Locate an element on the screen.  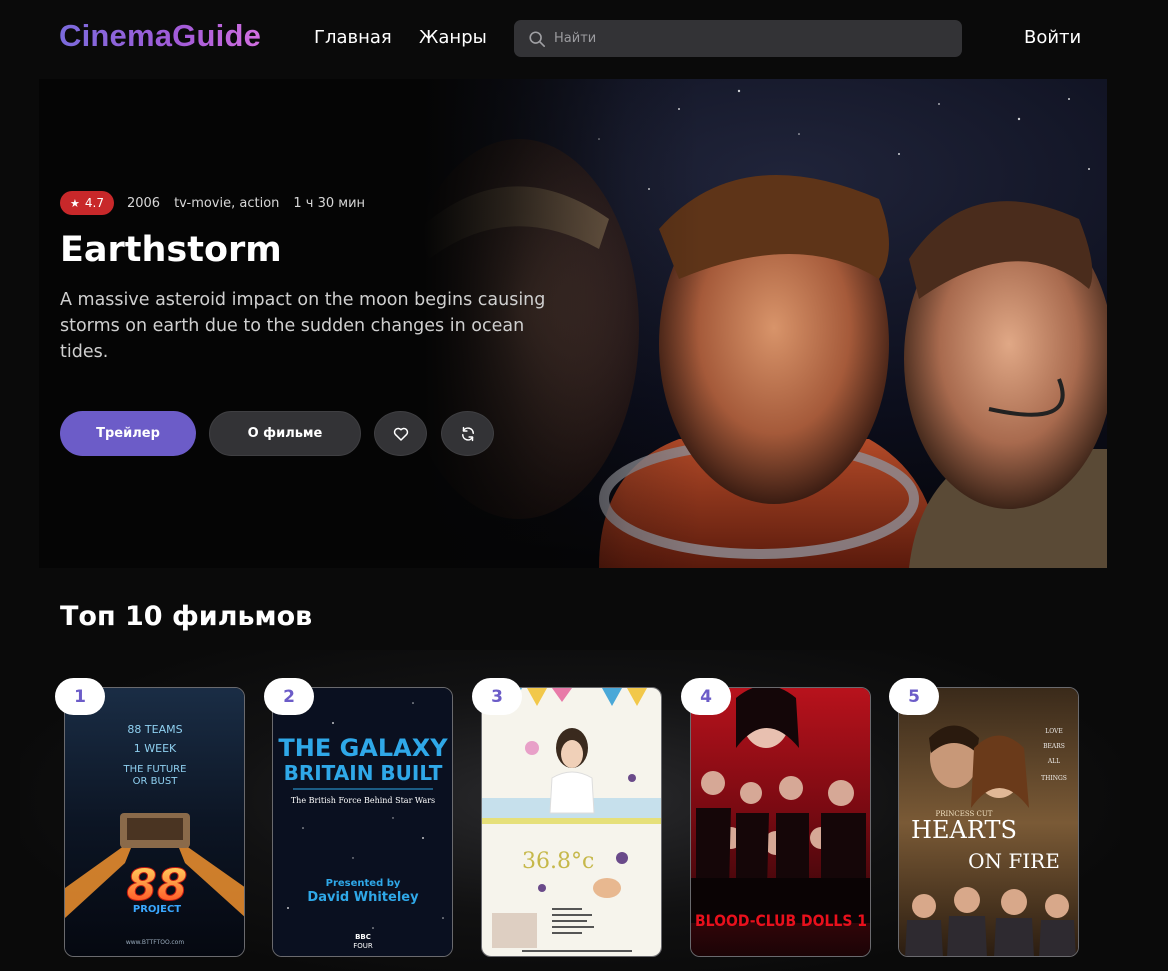
poster-title: 36.8°c is located at coordinates (558, 861).